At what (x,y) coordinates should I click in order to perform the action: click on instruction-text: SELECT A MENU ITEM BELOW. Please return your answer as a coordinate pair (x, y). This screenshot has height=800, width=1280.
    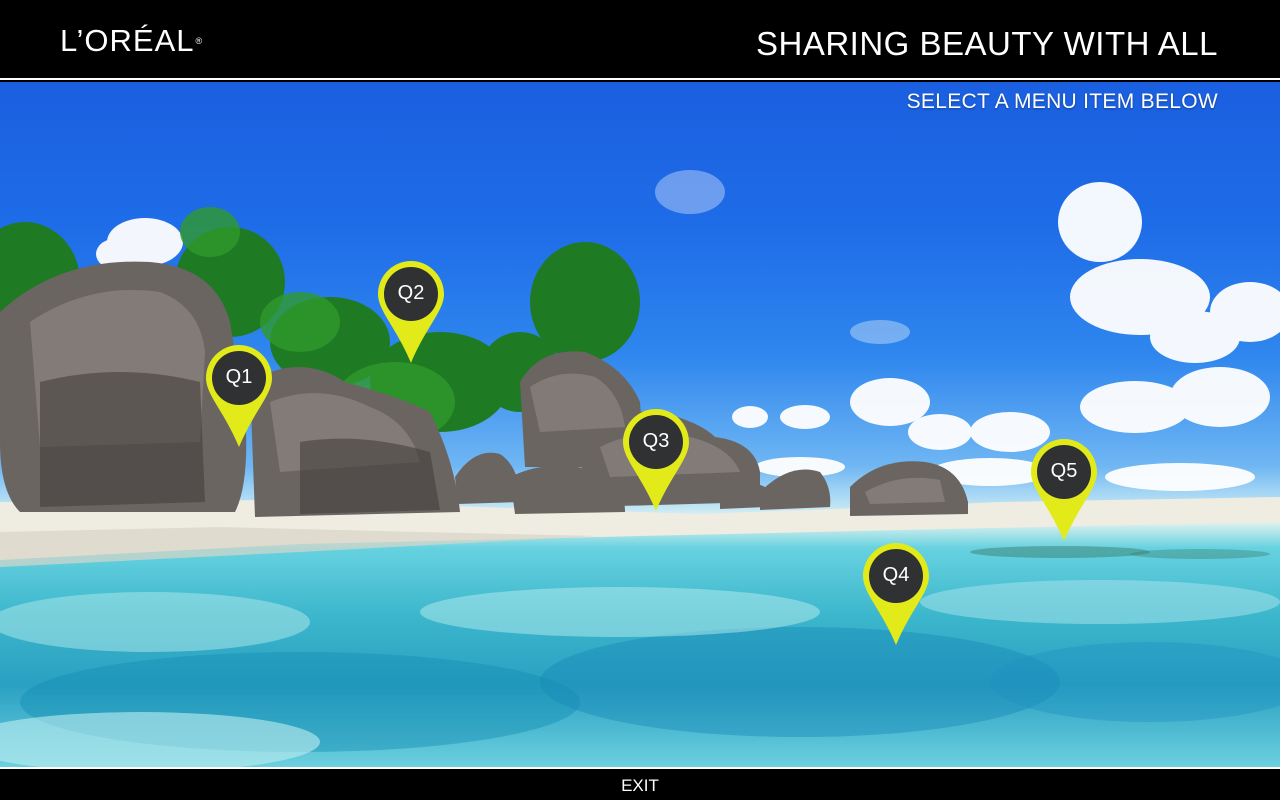
    Looking at the image, I should click on (1062, 101).